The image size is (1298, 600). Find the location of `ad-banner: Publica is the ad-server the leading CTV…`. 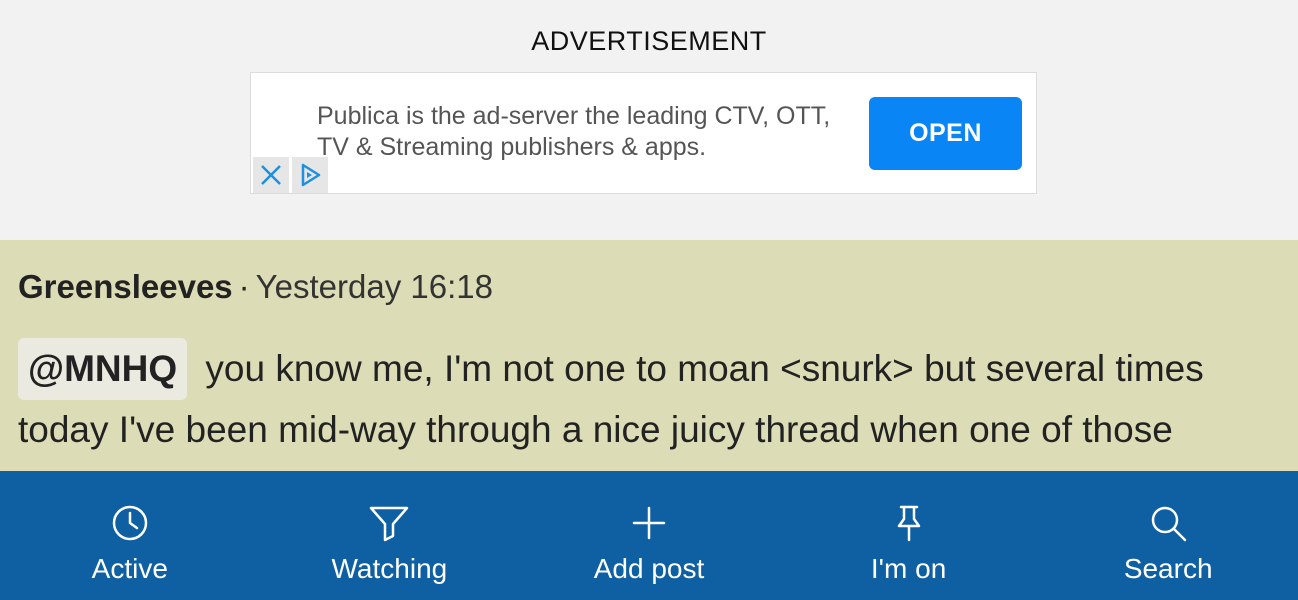

ad-banner: Publica is the ad-server the leading CTV… is located at coordinates (643, 133).